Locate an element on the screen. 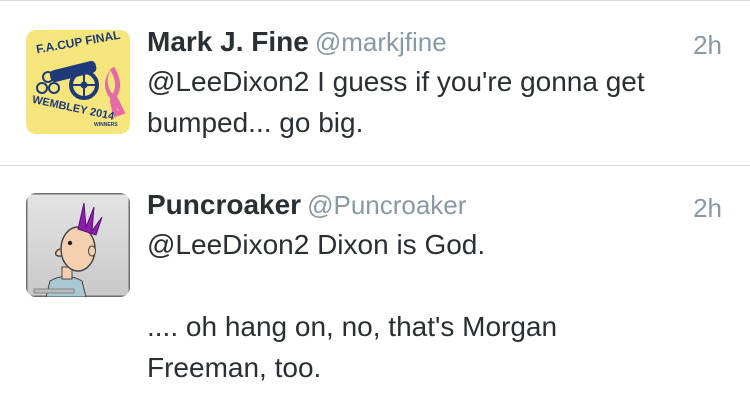  punk-character-icon is located at coordinates (78, 245).